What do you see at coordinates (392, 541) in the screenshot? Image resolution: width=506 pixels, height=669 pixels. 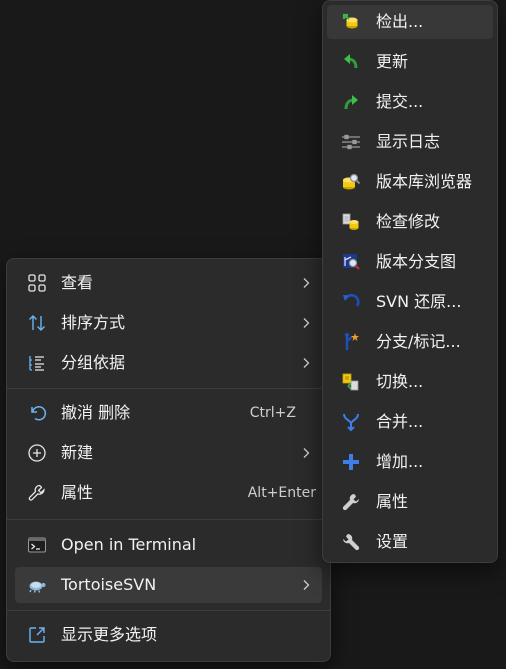 I see `submenu-item-label: 设置` at bounding box center [392, 541].